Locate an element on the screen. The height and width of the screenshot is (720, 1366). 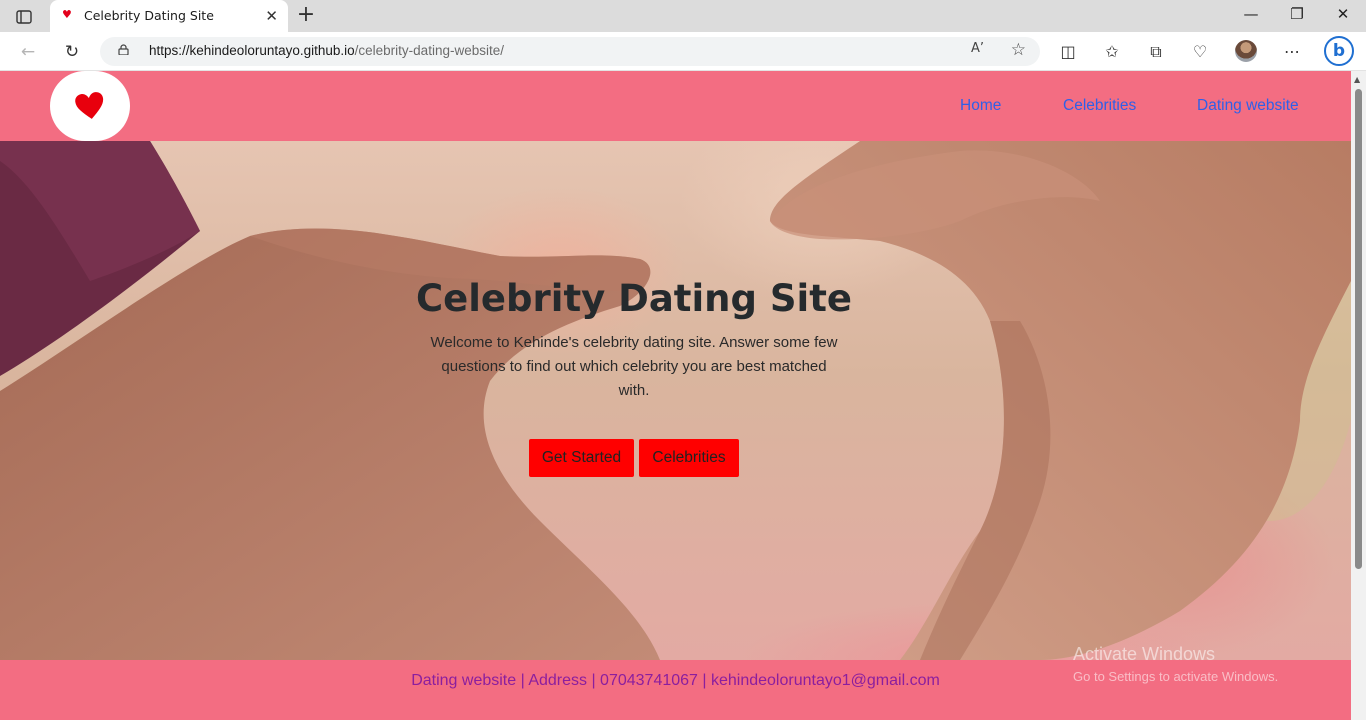
site-header: Home Celebrities Dating website is located at coordinates (675, 106).